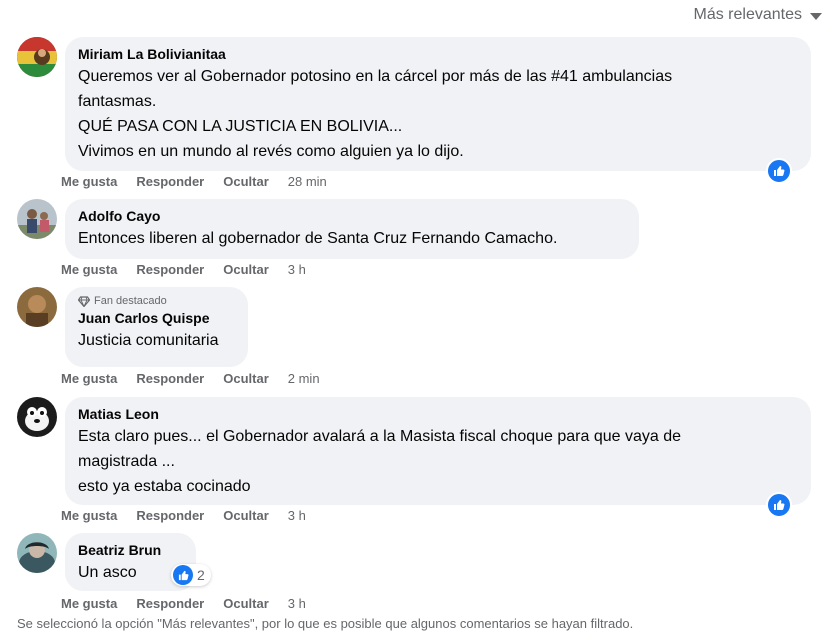 Image resolution: width=840 pixels, height=644 pixels. I want to click on reaction-count-pill: 2, so click(191, 575).